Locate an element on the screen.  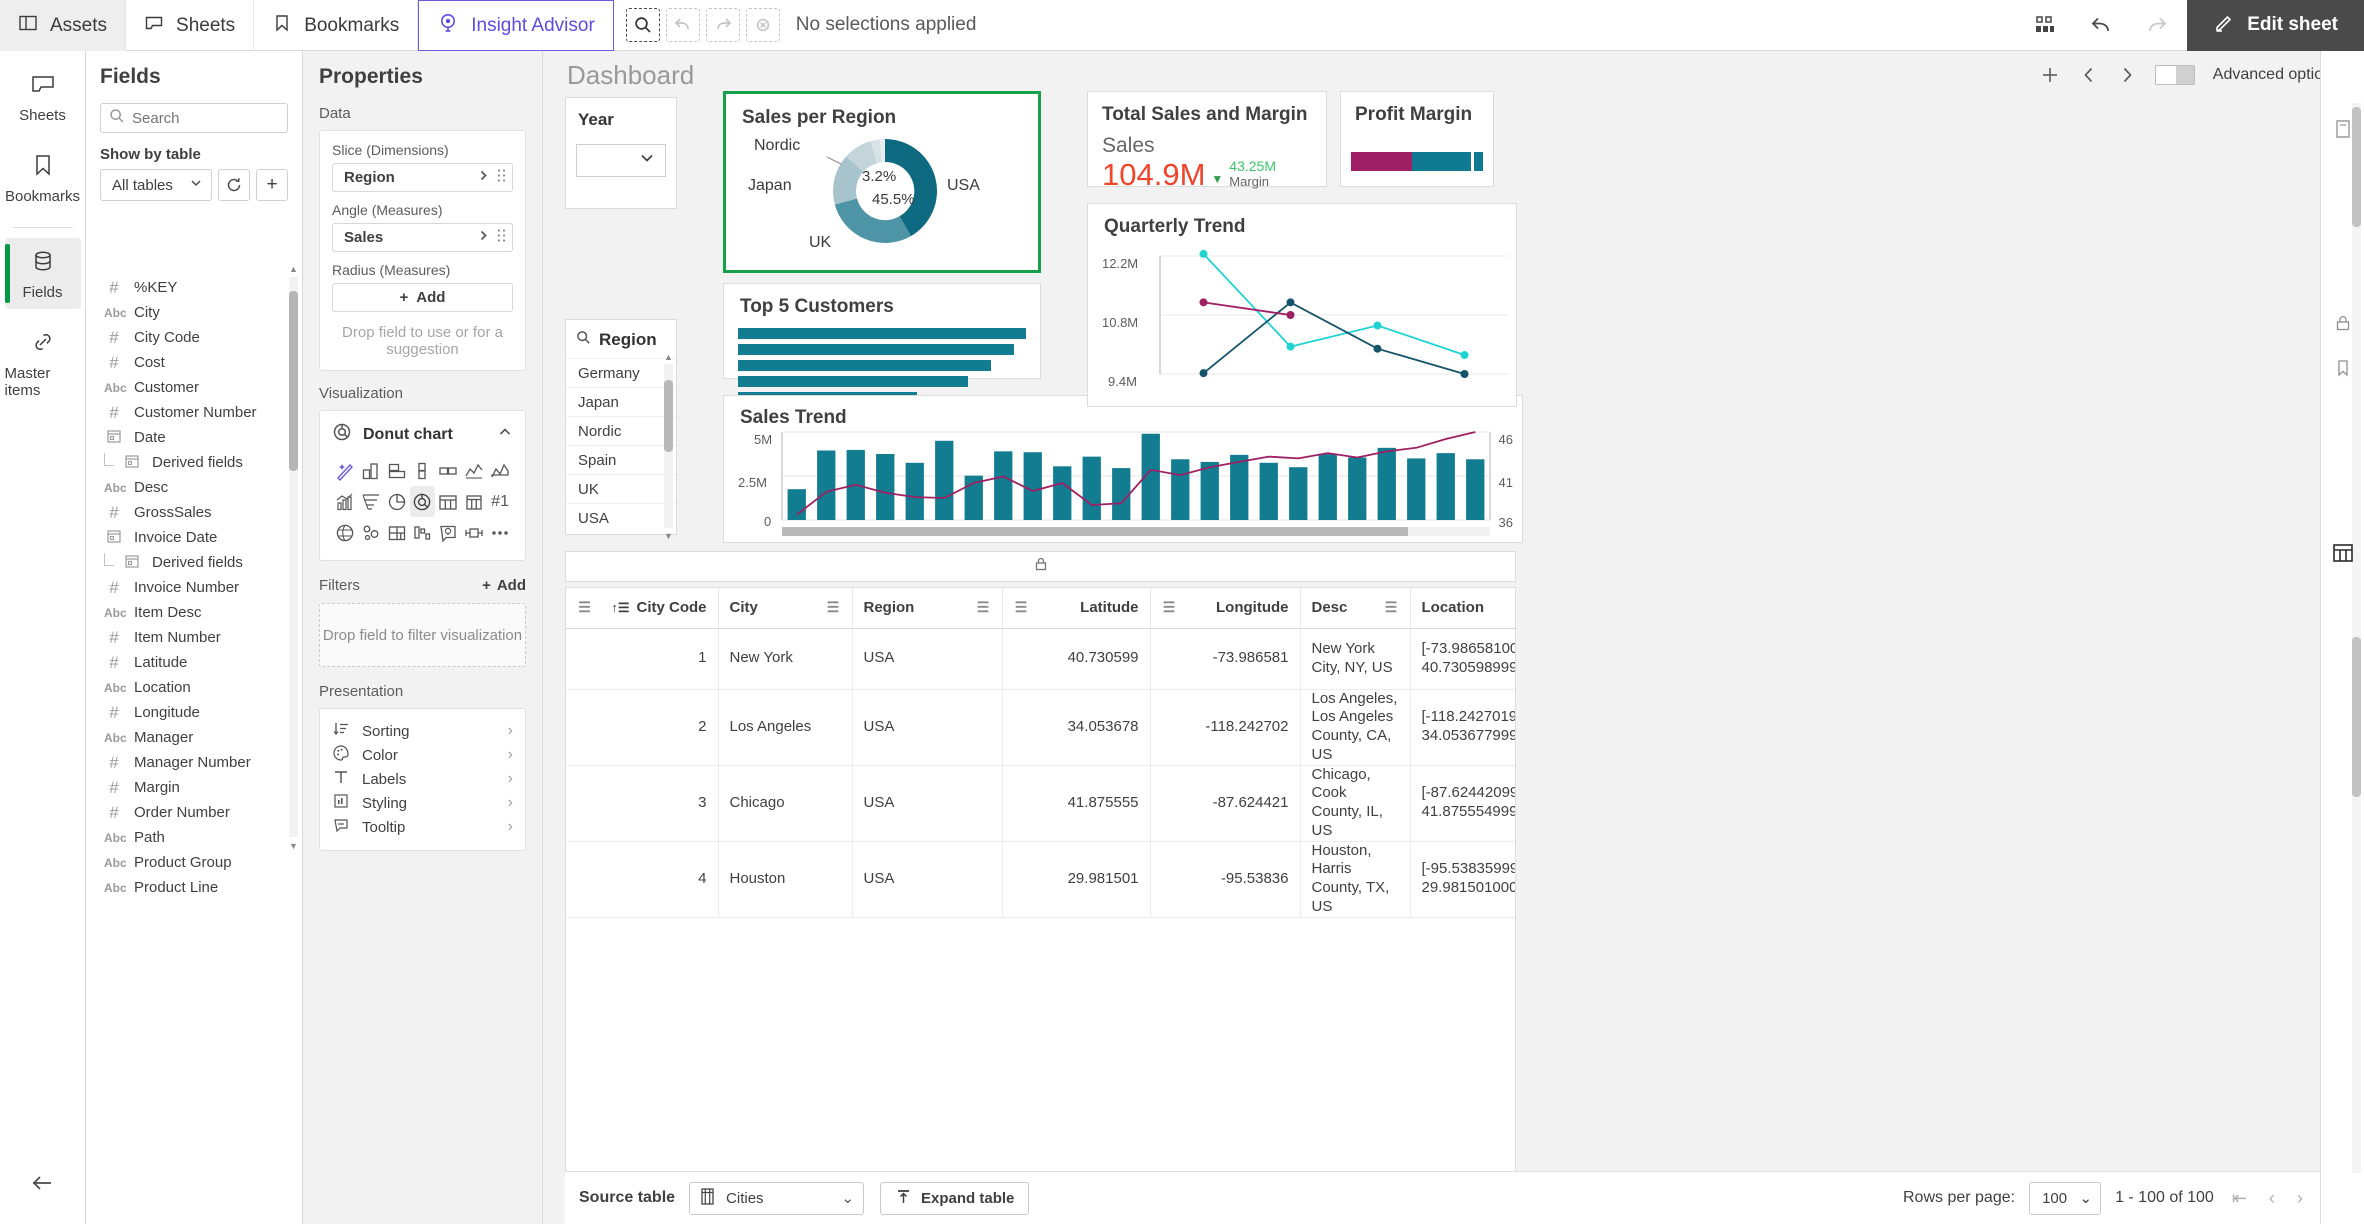
expand-table-button: Expand table is located at coordinates (955, 1198).